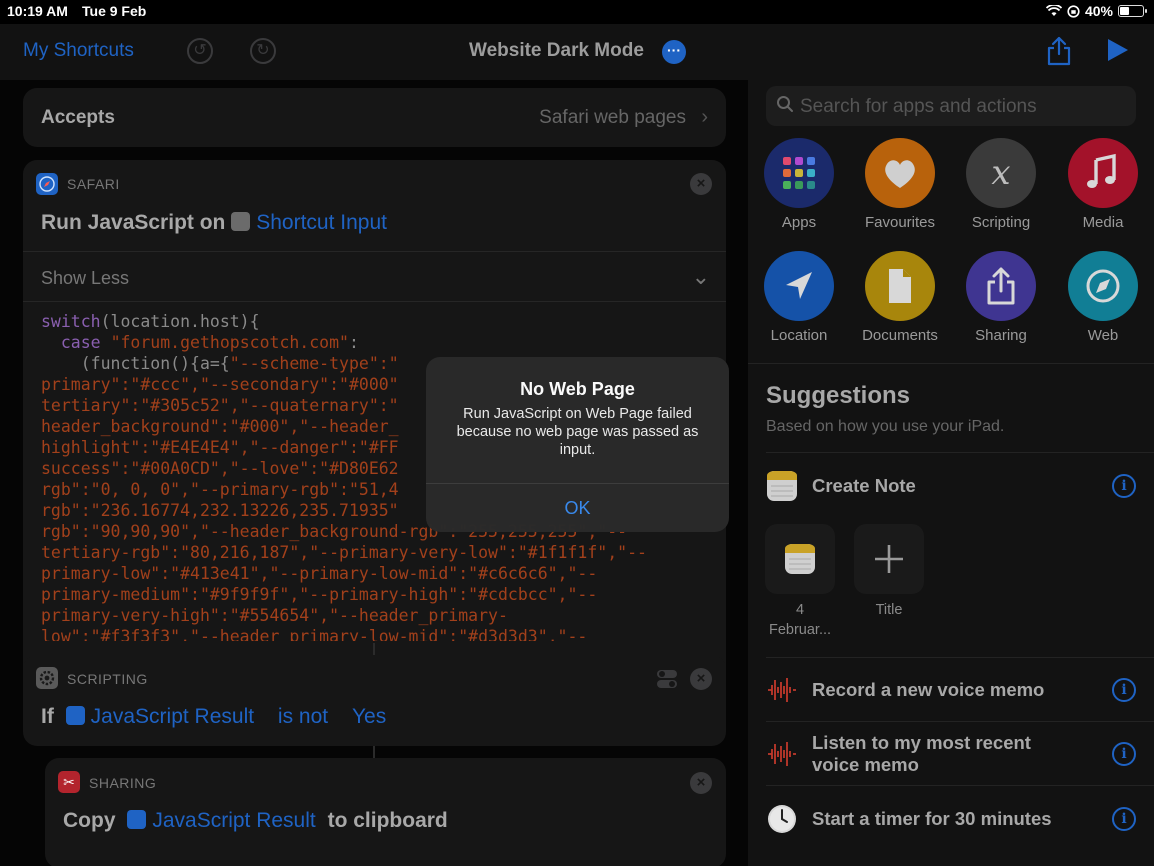 The height and width of the screenshot is (866, 1154). I want to click on more-options-button: ···, so click(674, 52).